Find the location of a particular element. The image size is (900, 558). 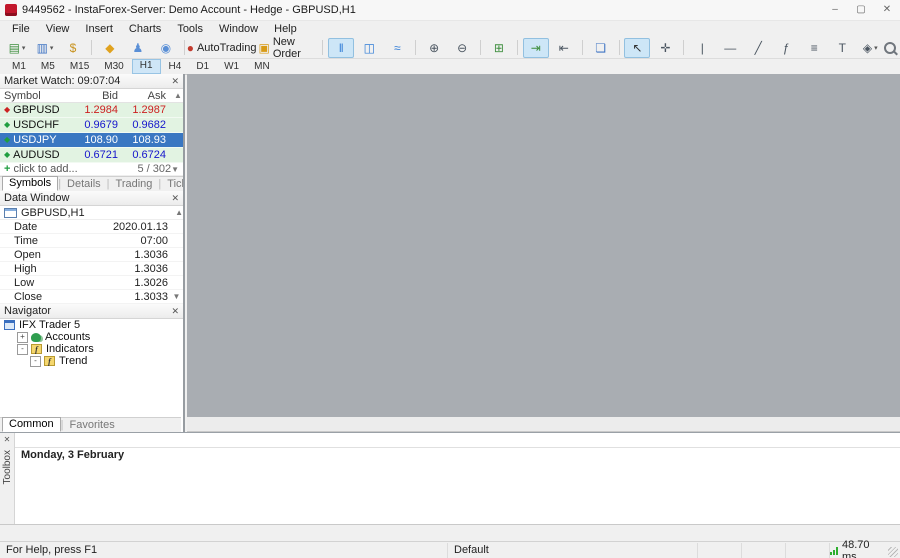

market-watch-row-gbpusd: ◆ GBPUSD 1.2984 1.2987 is located at coordinates (91, 110).